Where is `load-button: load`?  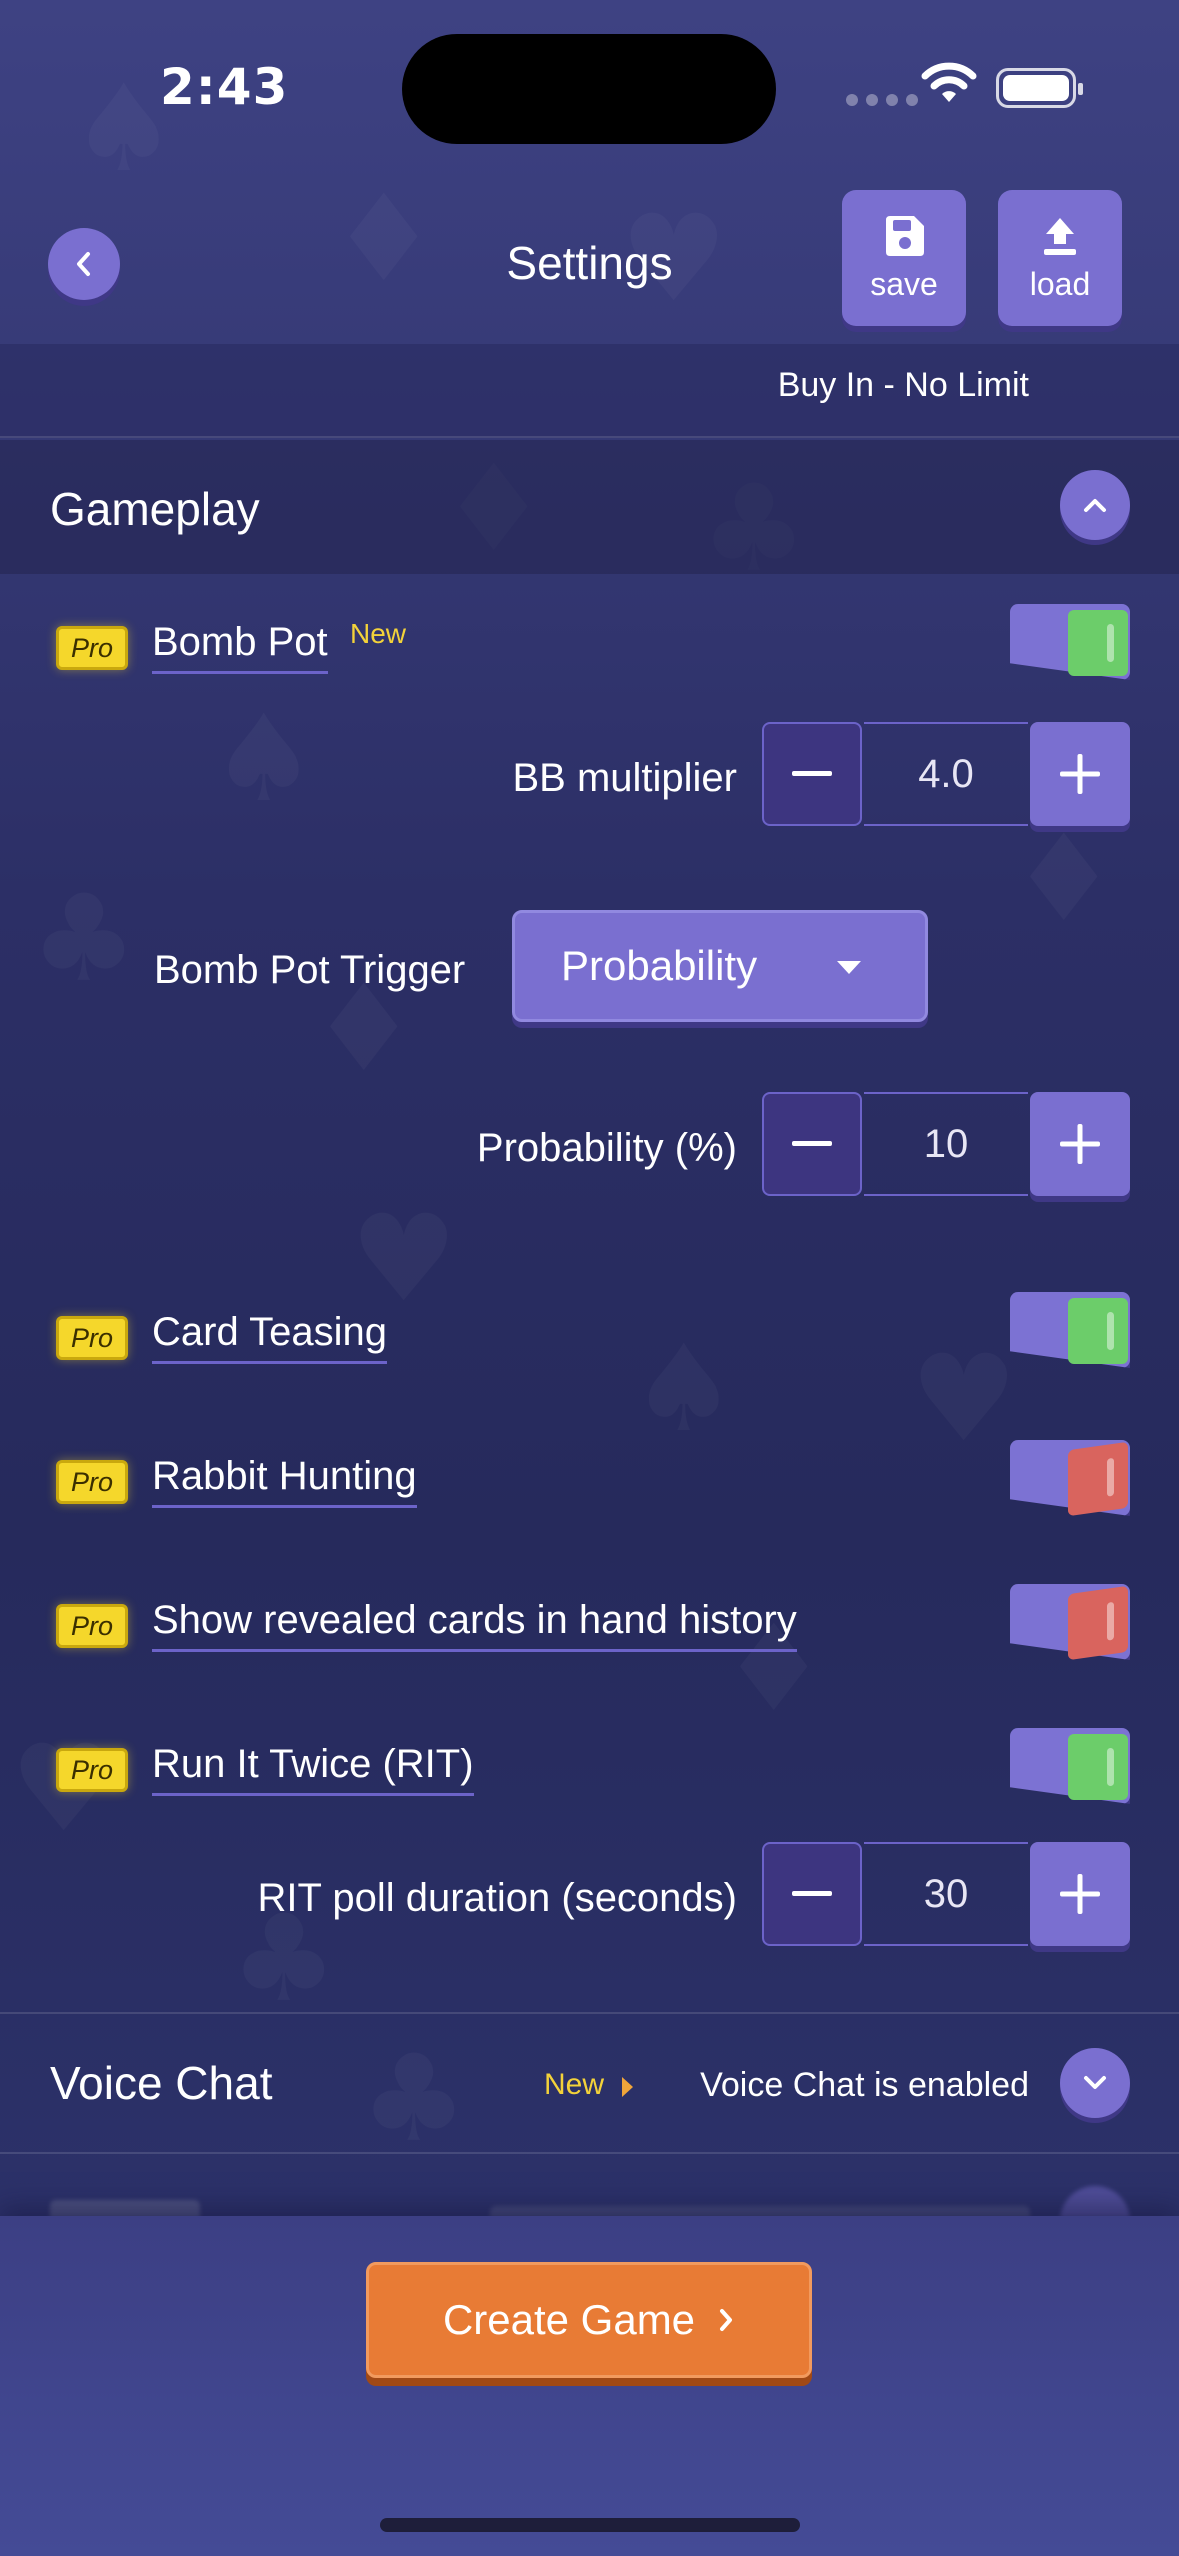 load-button: load is located at coordinates (1060, 258).